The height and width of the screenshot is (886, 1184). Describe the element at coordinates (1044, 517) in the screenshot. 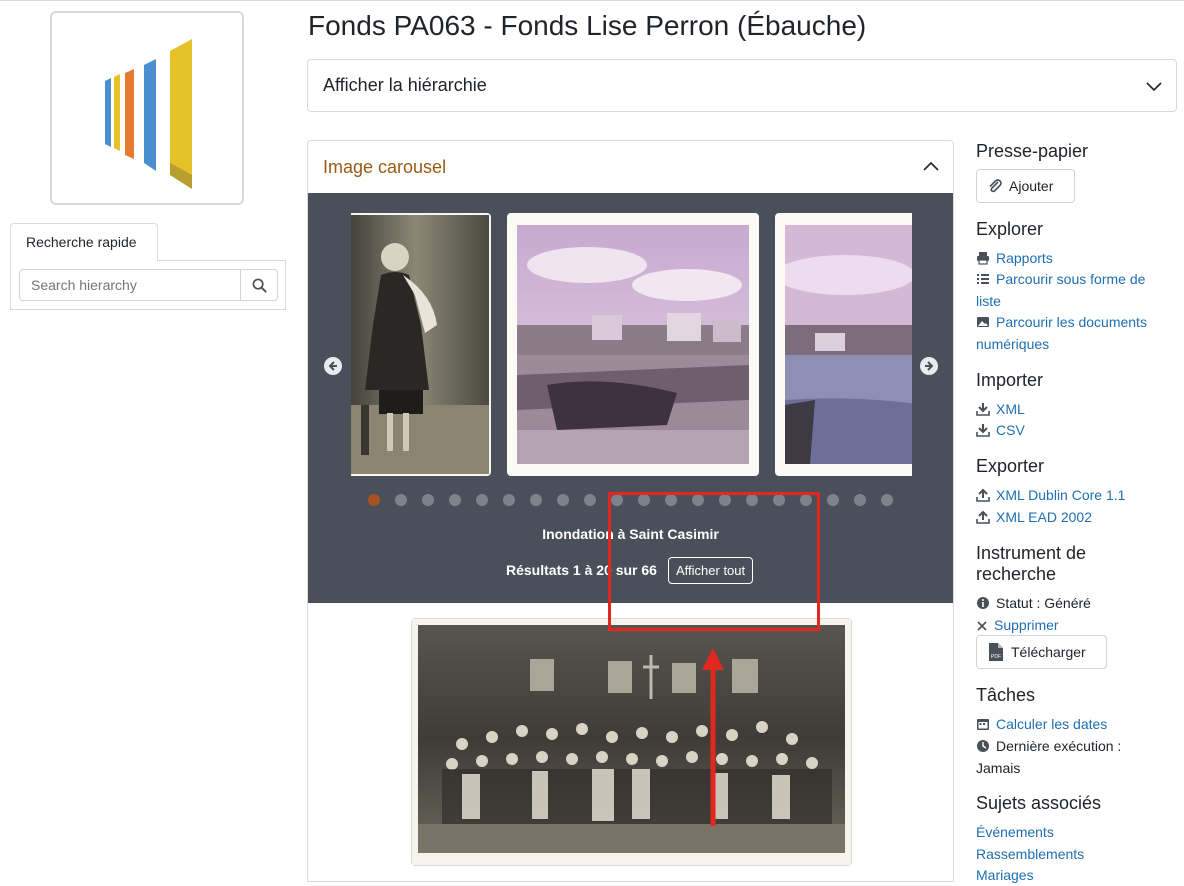

I see `export-ead-label: XML EAD 2002` at that location.